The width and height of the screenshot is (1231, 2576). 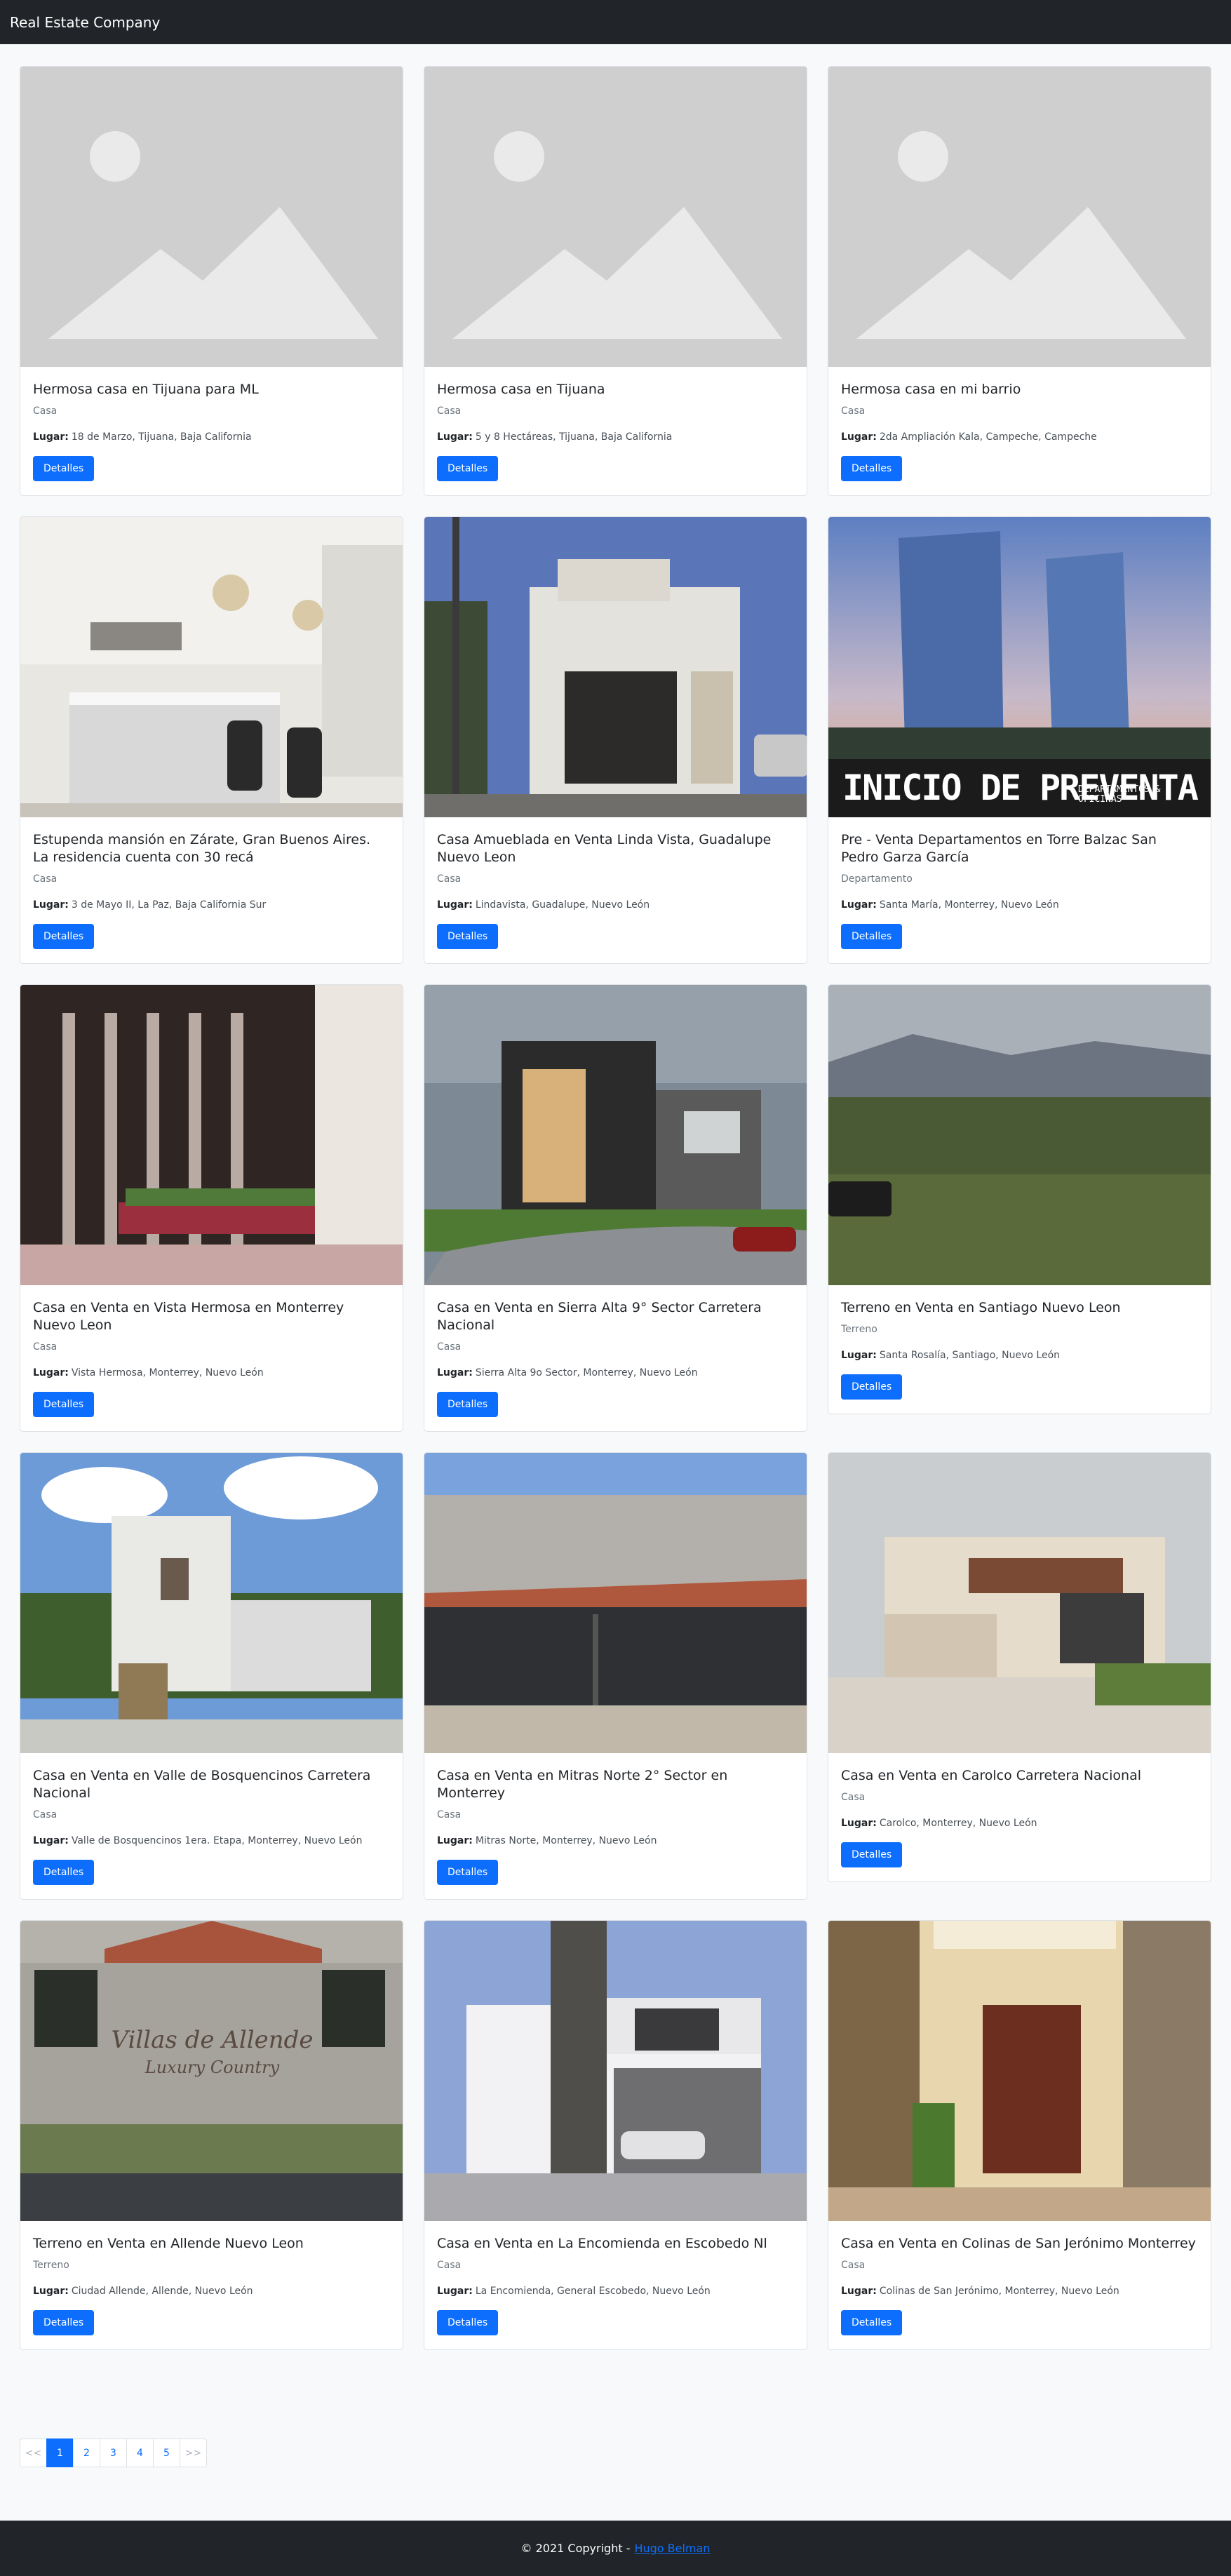 I want to click on footer-author-link: Hugo Belman, so click(x=672, y=2548).